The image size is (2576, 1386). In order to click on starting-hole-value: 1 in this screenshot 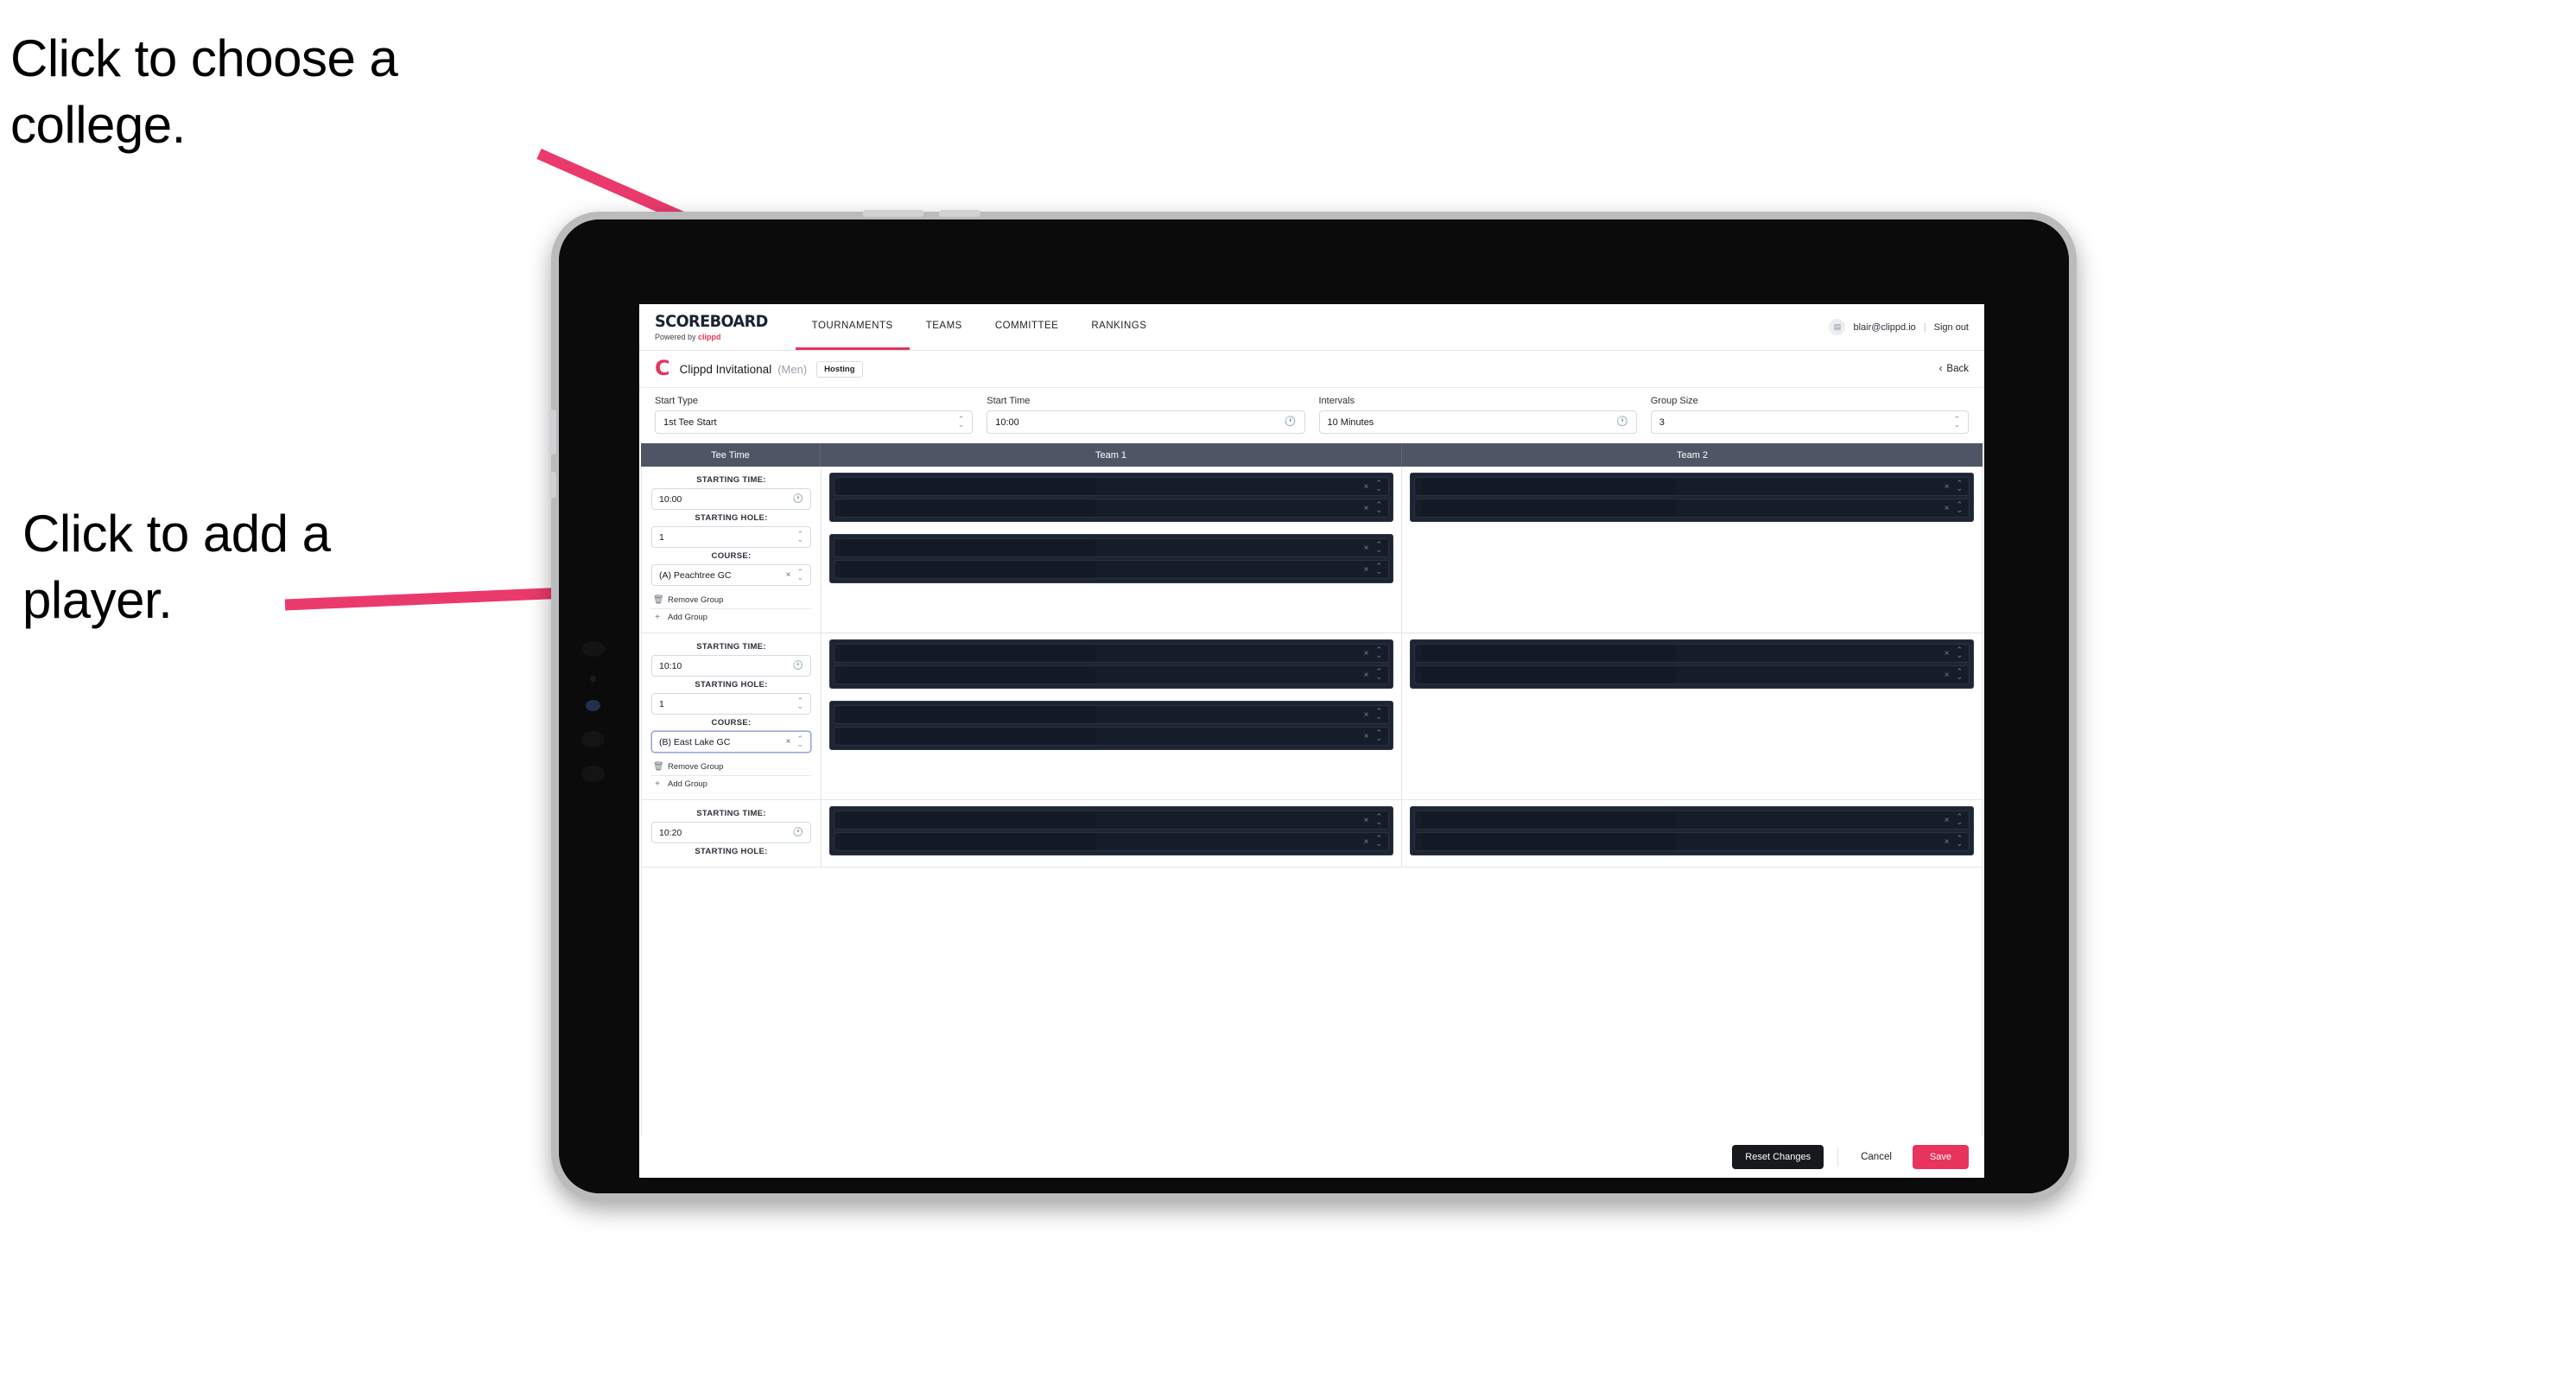, I will do `click(661, 537)`.